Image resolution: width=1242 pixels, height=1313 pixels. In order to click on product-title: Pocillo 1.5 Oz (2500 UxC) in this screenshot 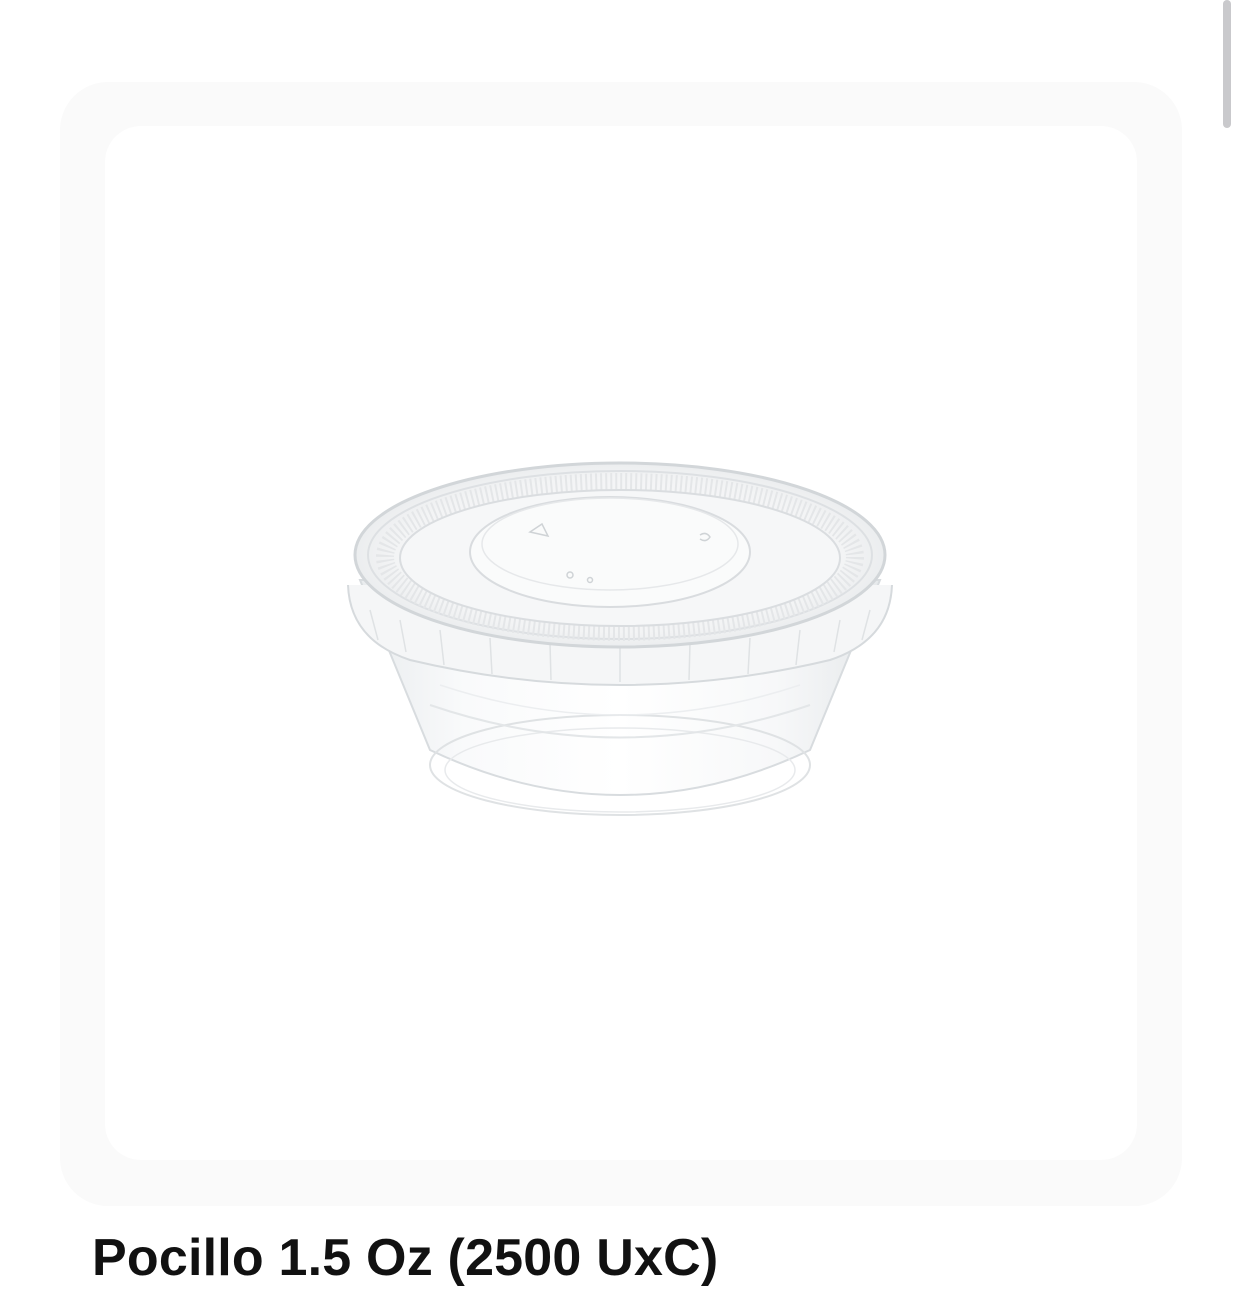, I will do `click(405, 1258)`.